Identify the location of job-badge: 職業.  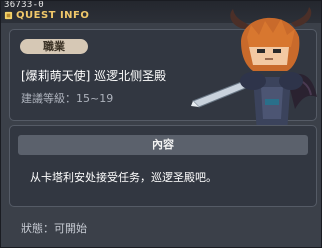
(54, 46).